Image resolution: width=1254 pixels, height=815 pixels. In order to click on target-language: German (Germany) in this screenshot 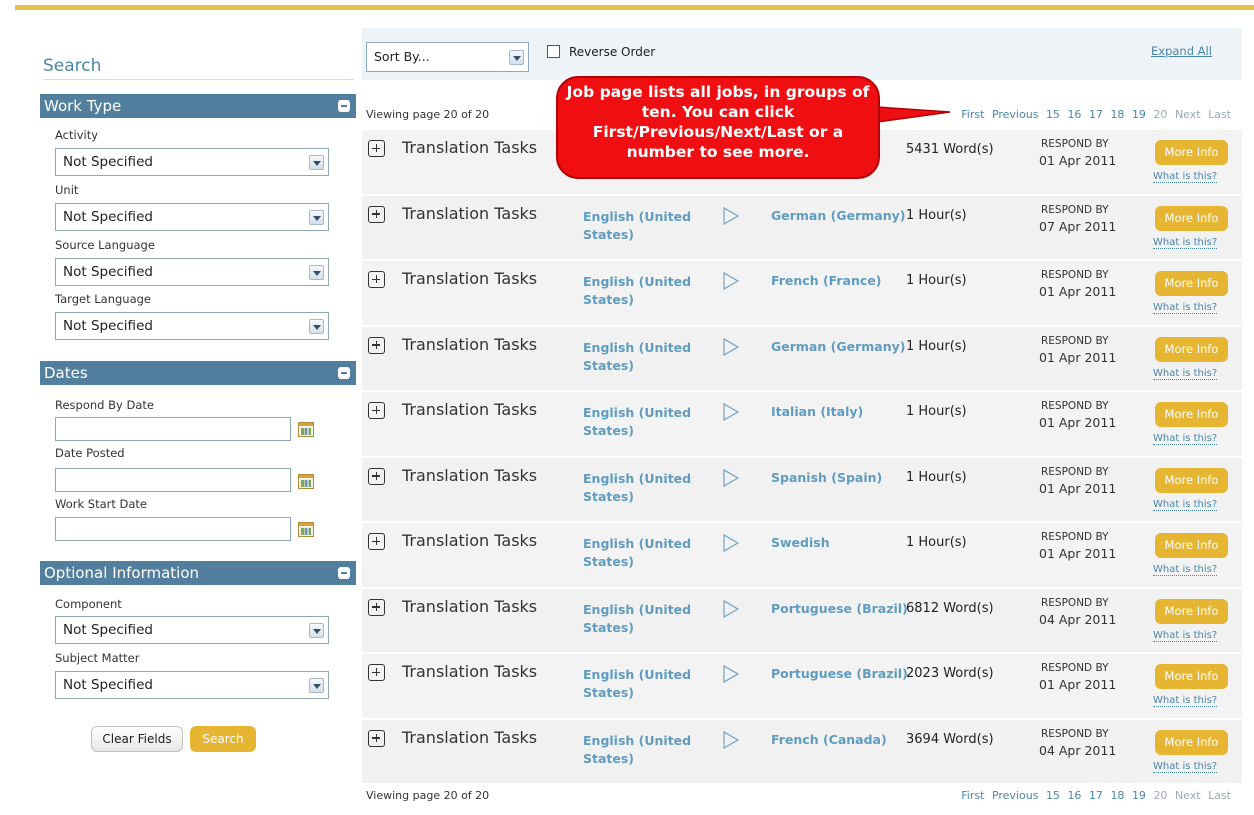, I will do `click(838, 215)`.